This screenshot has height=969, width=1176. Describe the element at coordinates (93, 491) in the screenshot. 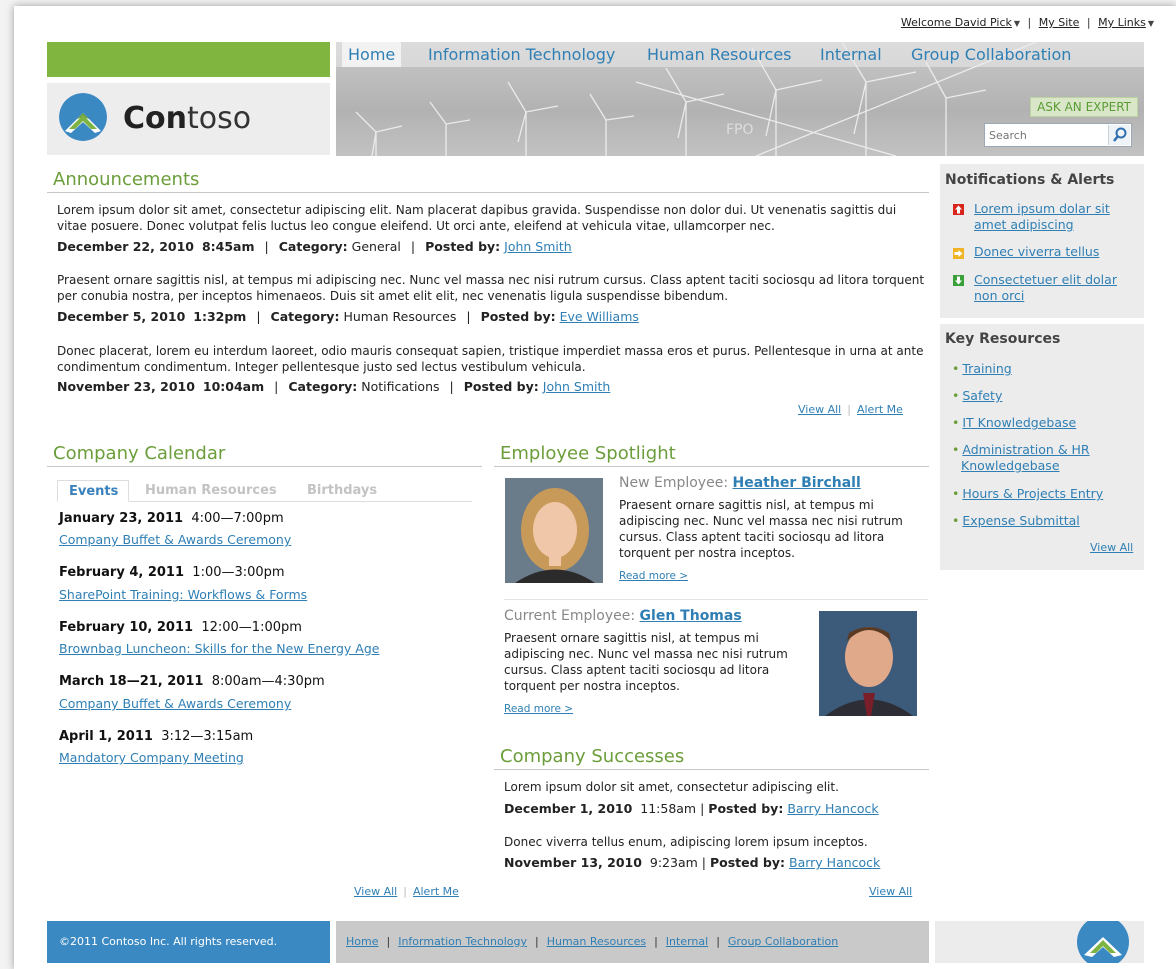

I see `tab-events: Events` at that location.